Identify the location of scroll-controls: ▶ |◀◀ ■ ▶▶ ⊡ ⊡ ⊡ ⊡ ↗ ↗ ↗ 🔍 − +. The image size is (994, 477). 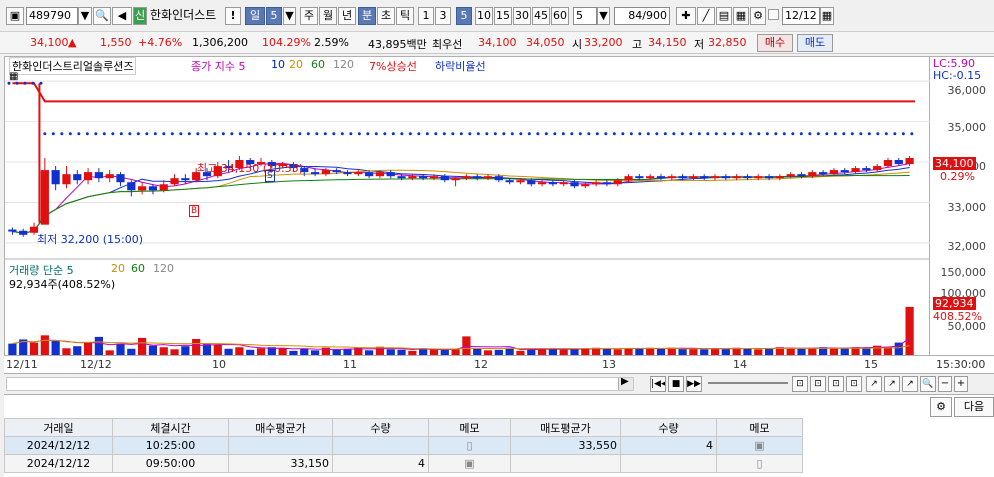
(499, 384).